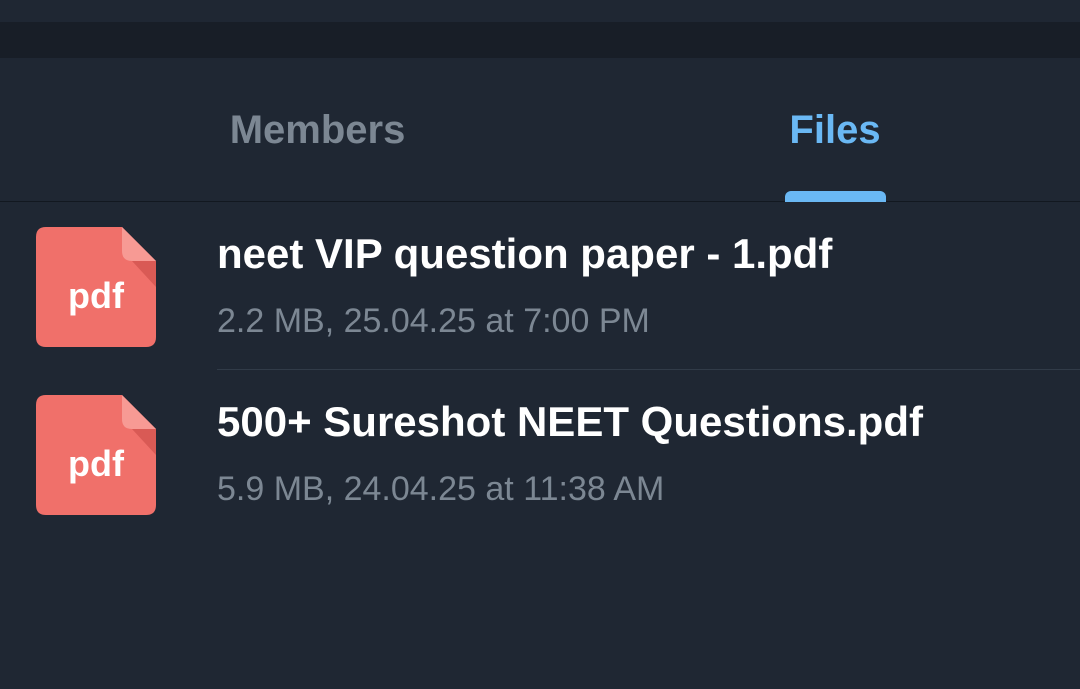 This screenshot has width=1080, height=689. What do you see at coordinates (525, 253) in the screenshot?
I see `file-name: neet VIP question paper - 1.pdf` at bounding box center [525, 253].